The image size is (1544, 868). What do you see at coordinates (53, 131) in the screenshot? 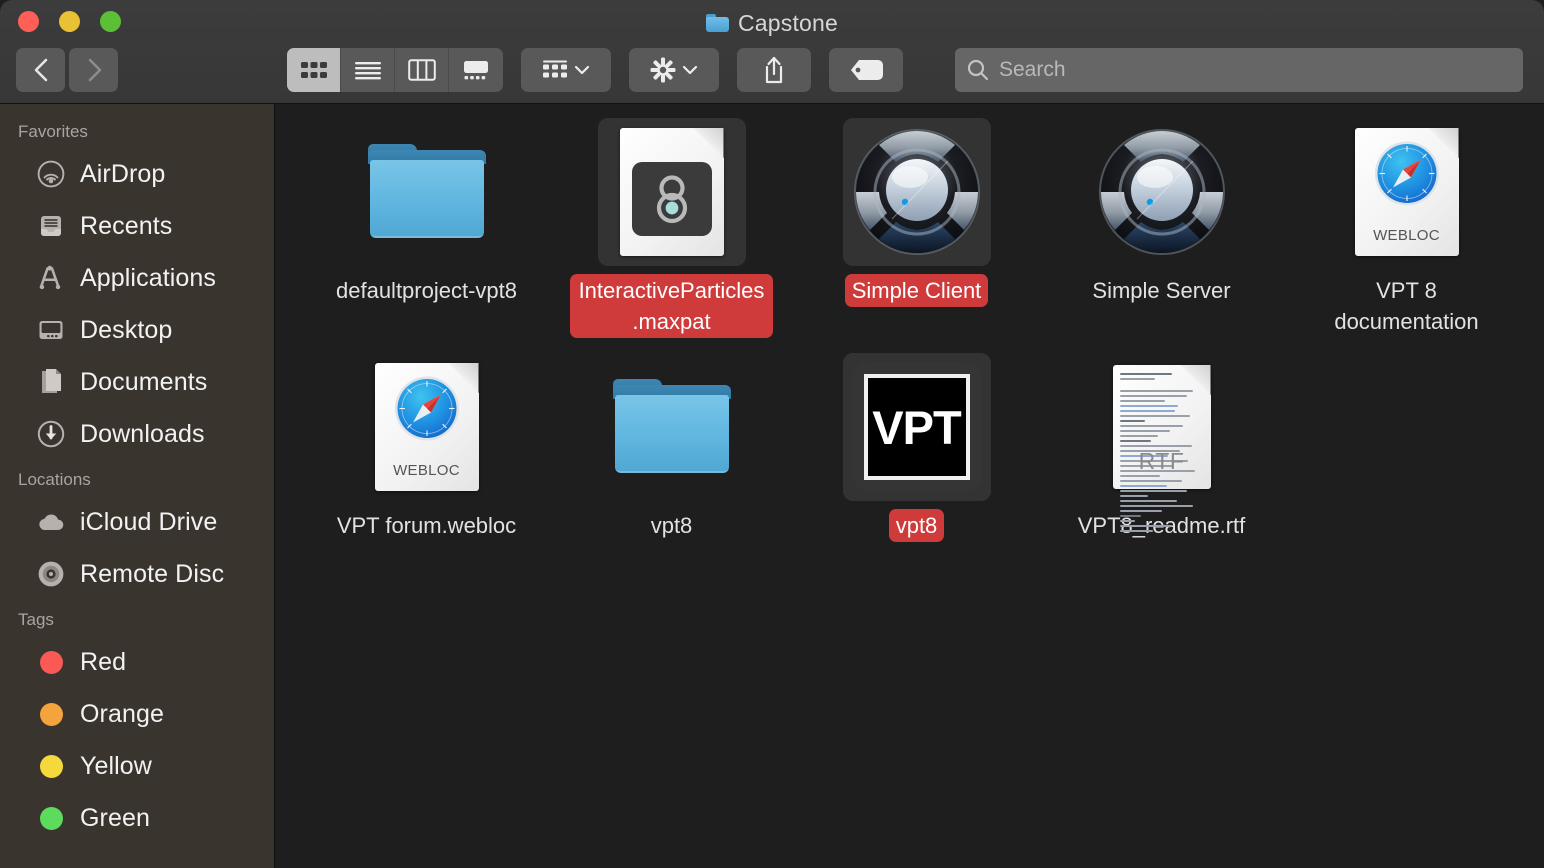
I see `sidebar-section-favorites: Favorites` at bounding box center [53, 131].